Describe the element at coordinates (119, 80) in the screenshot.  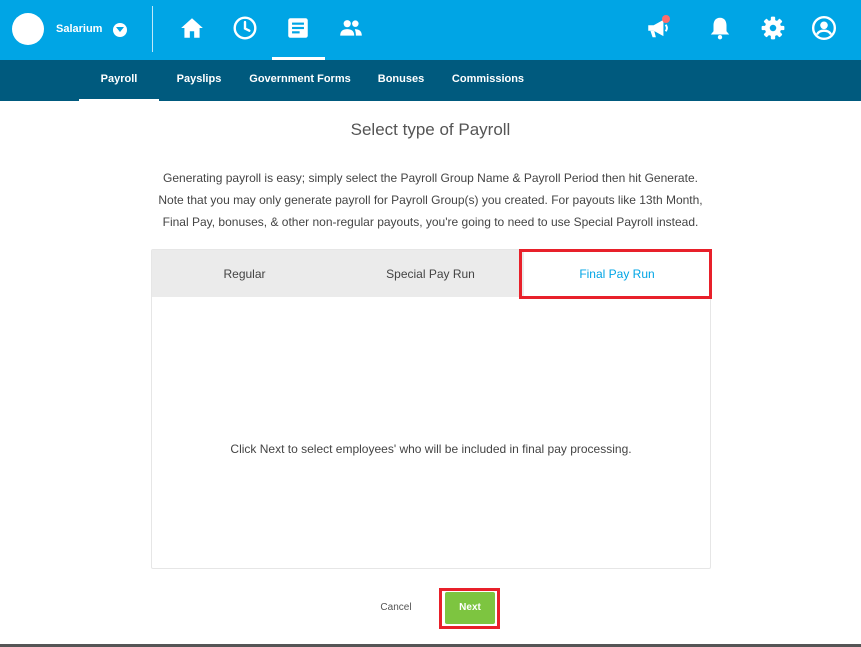
I see `subtab-payroll: Payroll` at that location.